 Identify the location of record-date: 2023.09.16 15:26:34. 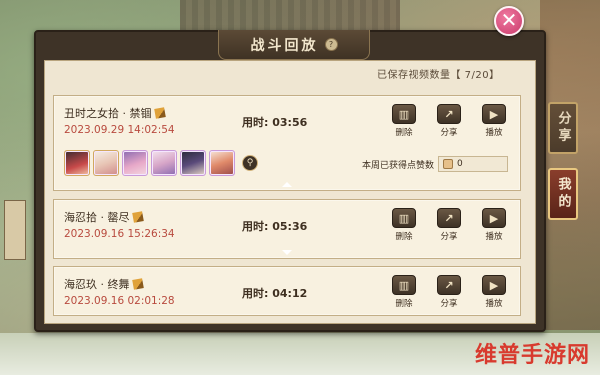
(119, 234).